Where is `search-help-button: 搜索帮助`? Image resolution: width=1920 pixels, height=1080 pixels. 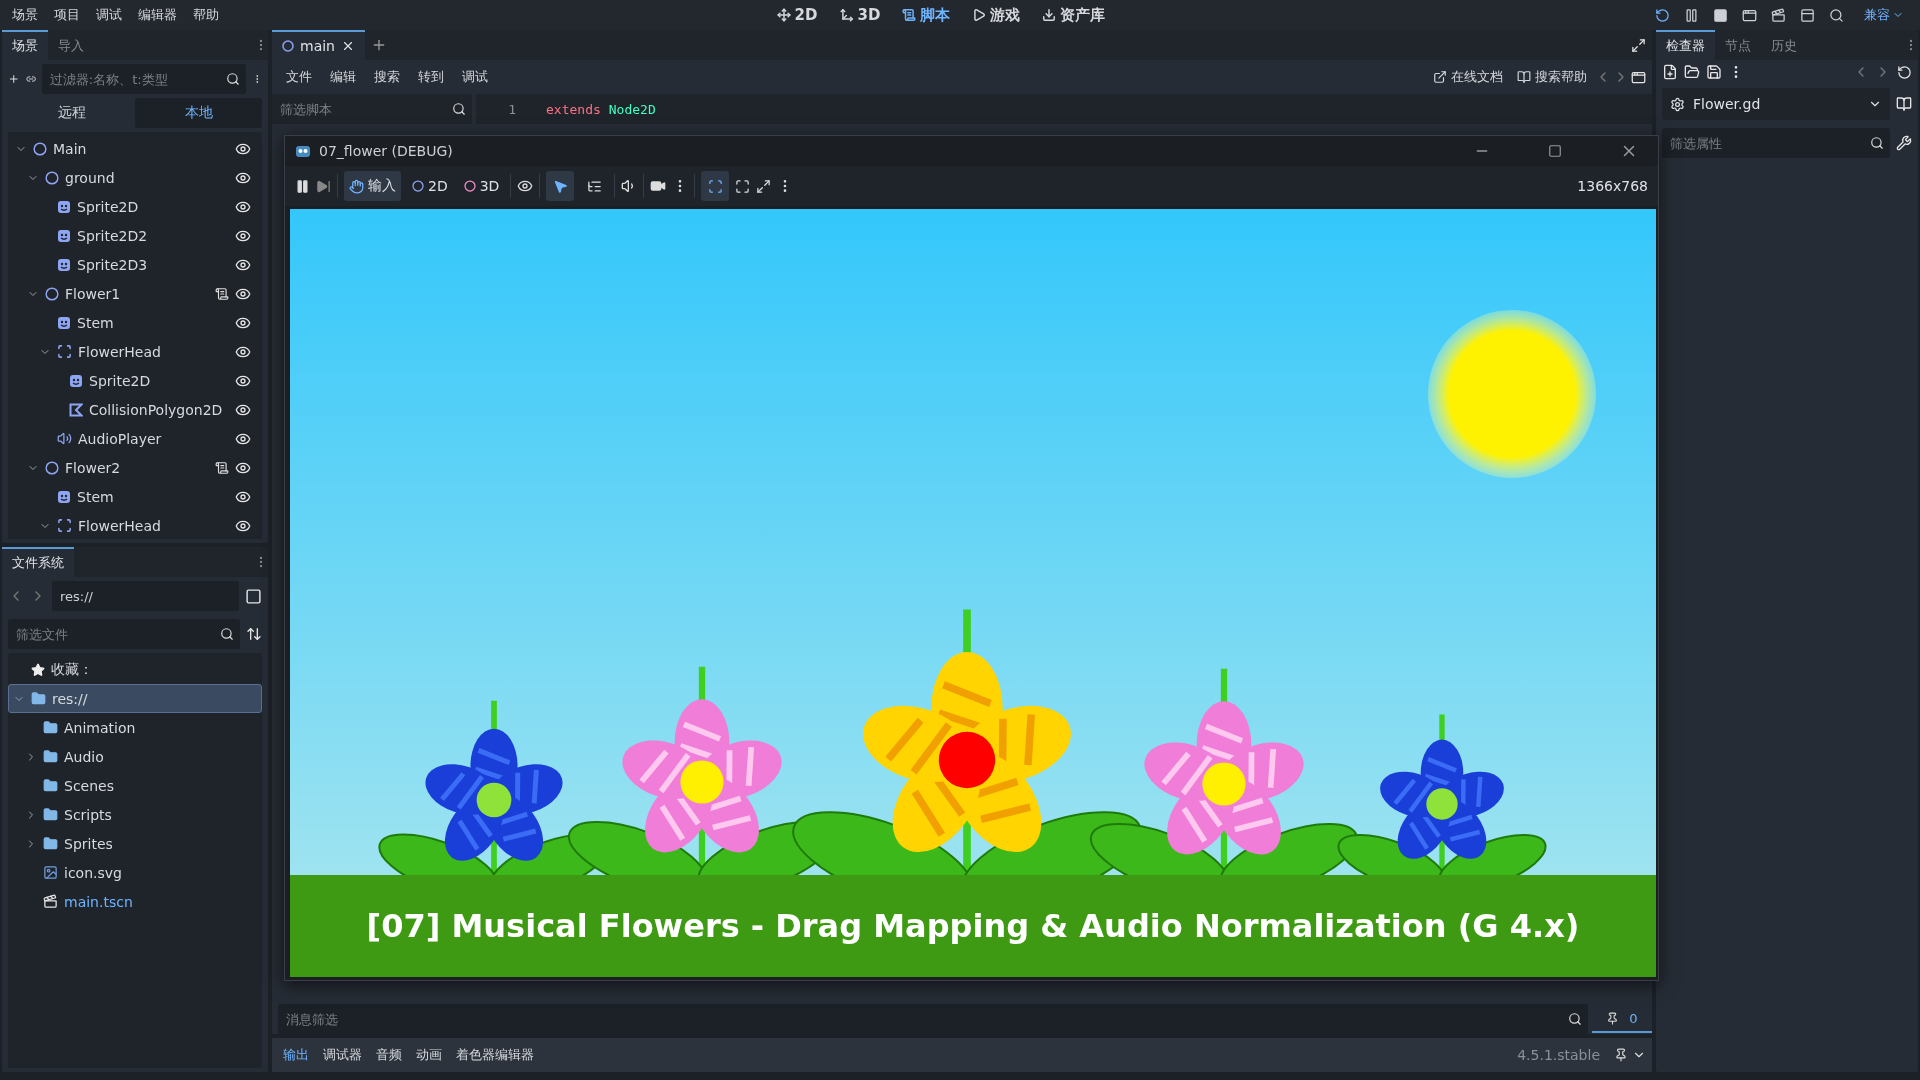 search-help-button: 搜索帮助 is located at coordinates (1552, 77).